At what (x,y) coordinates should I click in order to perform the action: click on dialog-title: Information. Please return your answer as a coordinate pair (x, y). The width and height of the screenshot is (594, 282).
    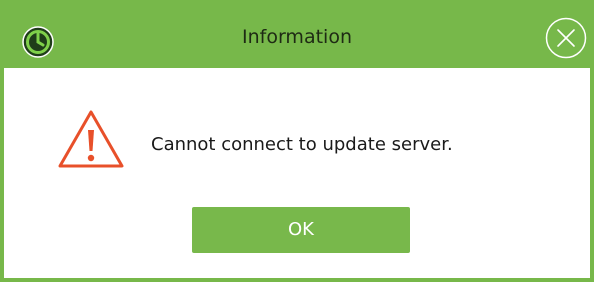
    Looking at the image, I should click on (297, 37).